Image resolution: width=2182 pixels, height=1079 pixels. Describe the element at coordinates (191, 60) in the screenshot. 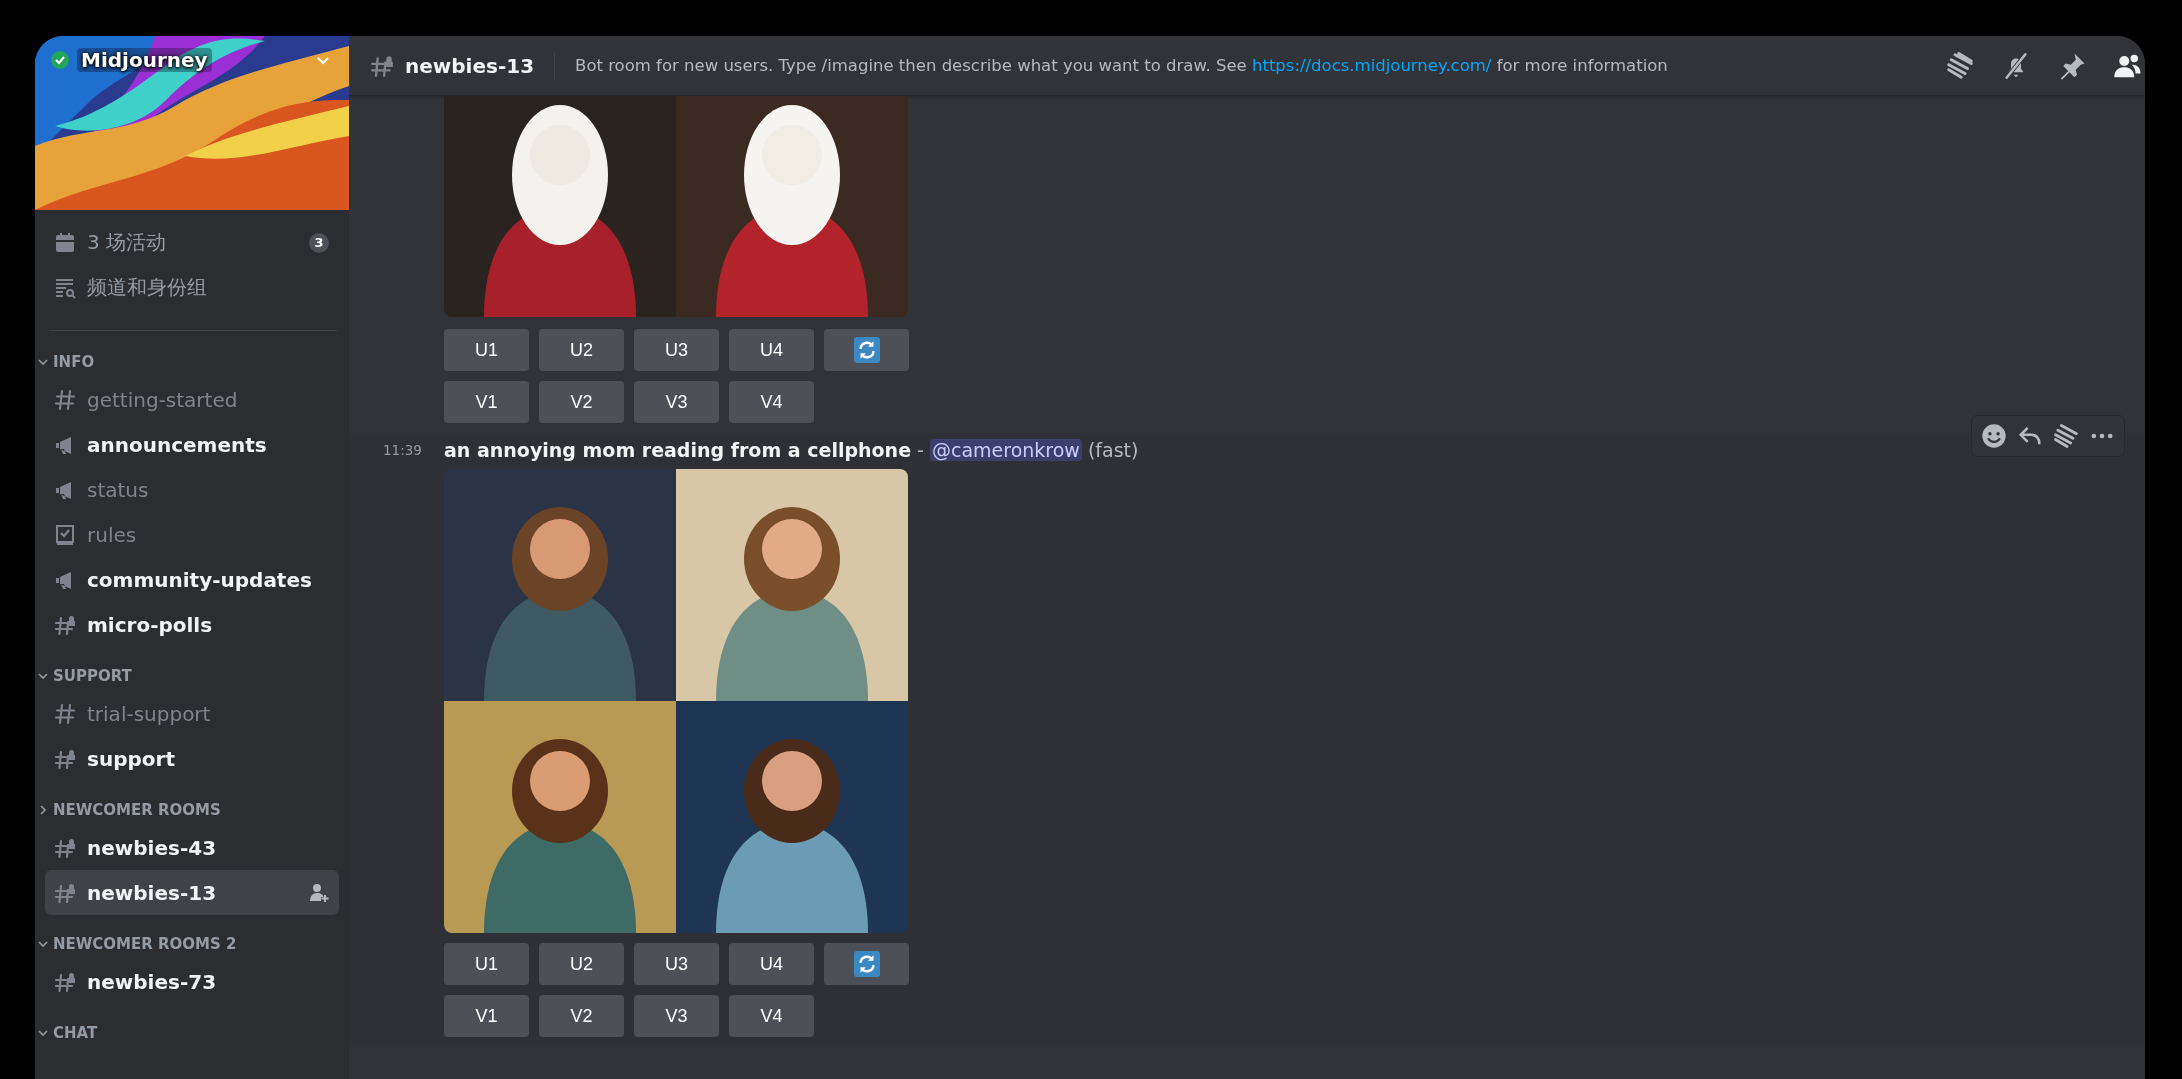

I see `server-menu-button: Midjourney` at that location.